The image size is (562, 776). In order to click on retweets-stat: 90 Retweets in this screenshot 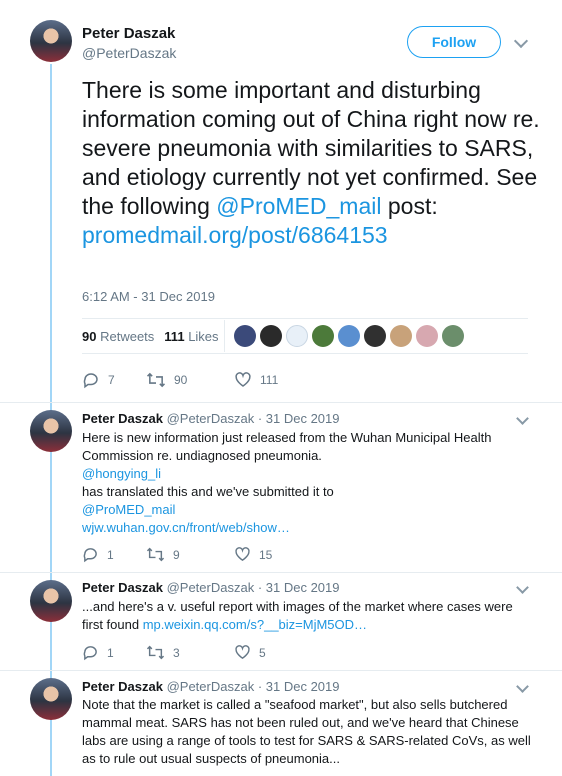, I will do `click(118, 336)`.